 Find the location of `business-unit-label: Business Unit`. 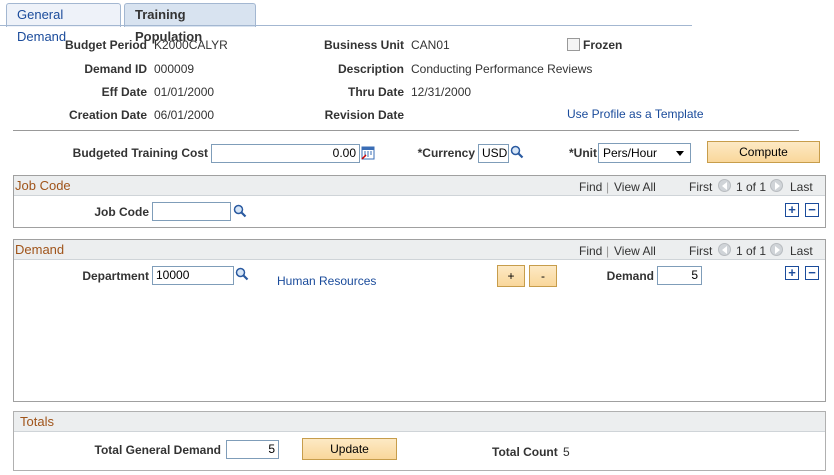

business-unit-label: Business Unit is located at coordinates (363, 45).